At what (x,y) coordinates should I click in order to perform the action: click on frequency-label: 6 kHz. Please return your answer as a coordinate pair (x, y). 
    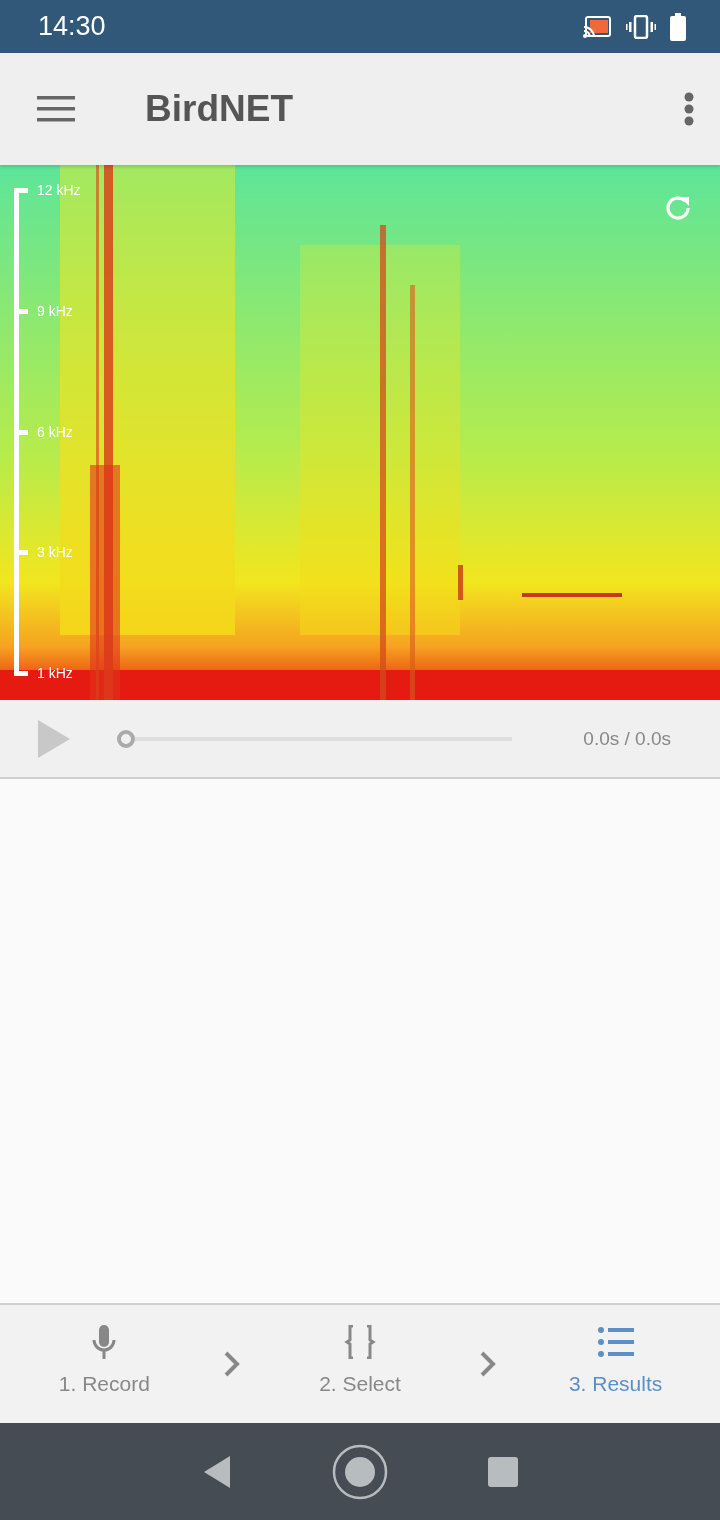
    Looking at the image, I should click on (55, 431).